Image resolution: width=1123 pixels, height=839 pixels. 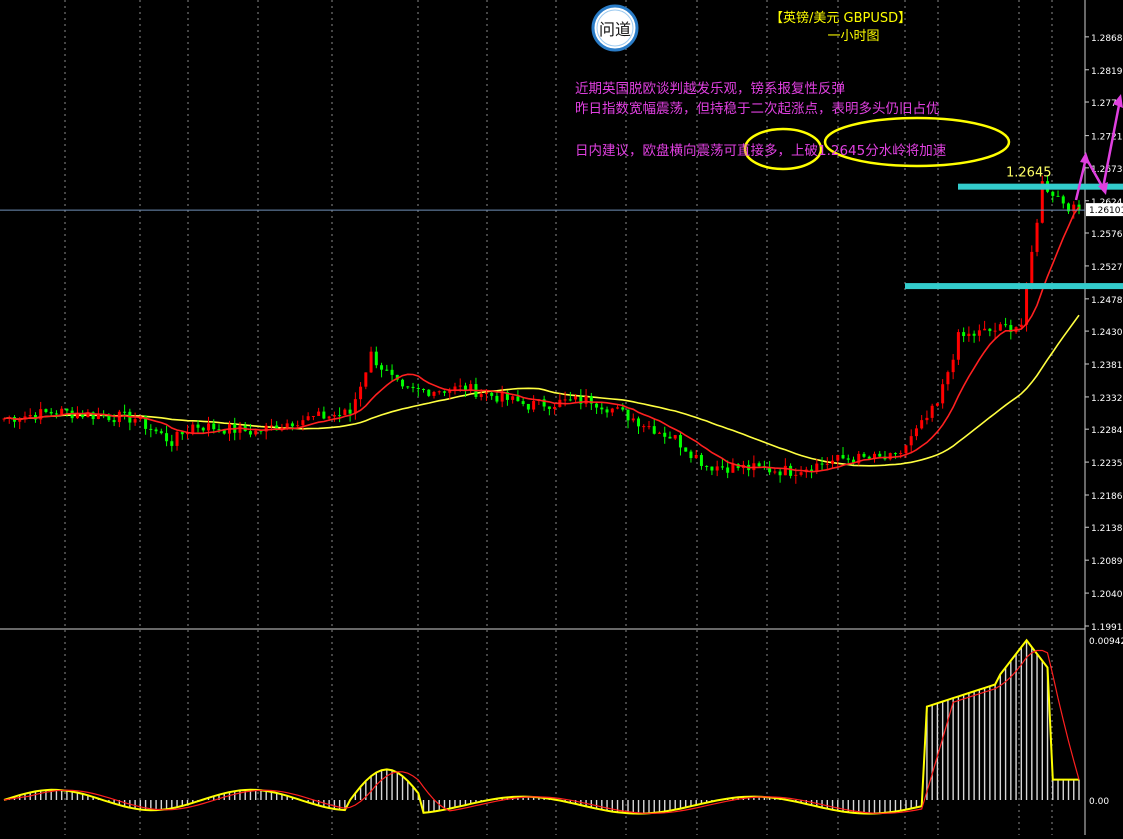 I want to click on chart-title-line1: 【英镑/美元 GBPUSD】, so click(x=841, y=18).